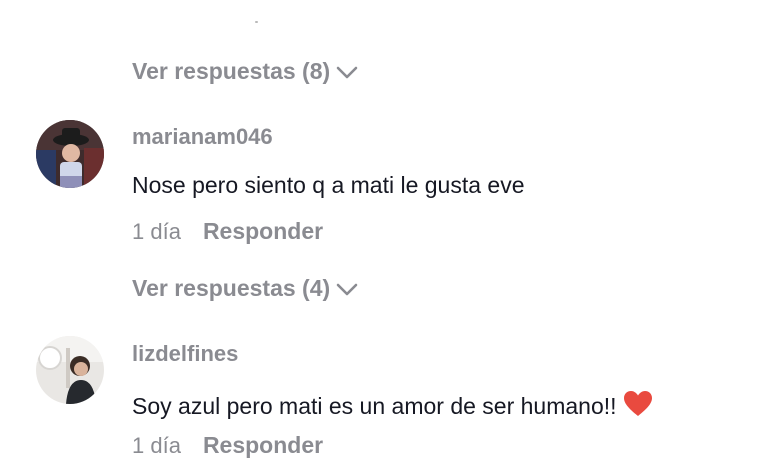 Image resolution: width=768 pixels, height=459 pixels. I want to click on view-replies-label: Ver respuestas (8), so click(231, 71).